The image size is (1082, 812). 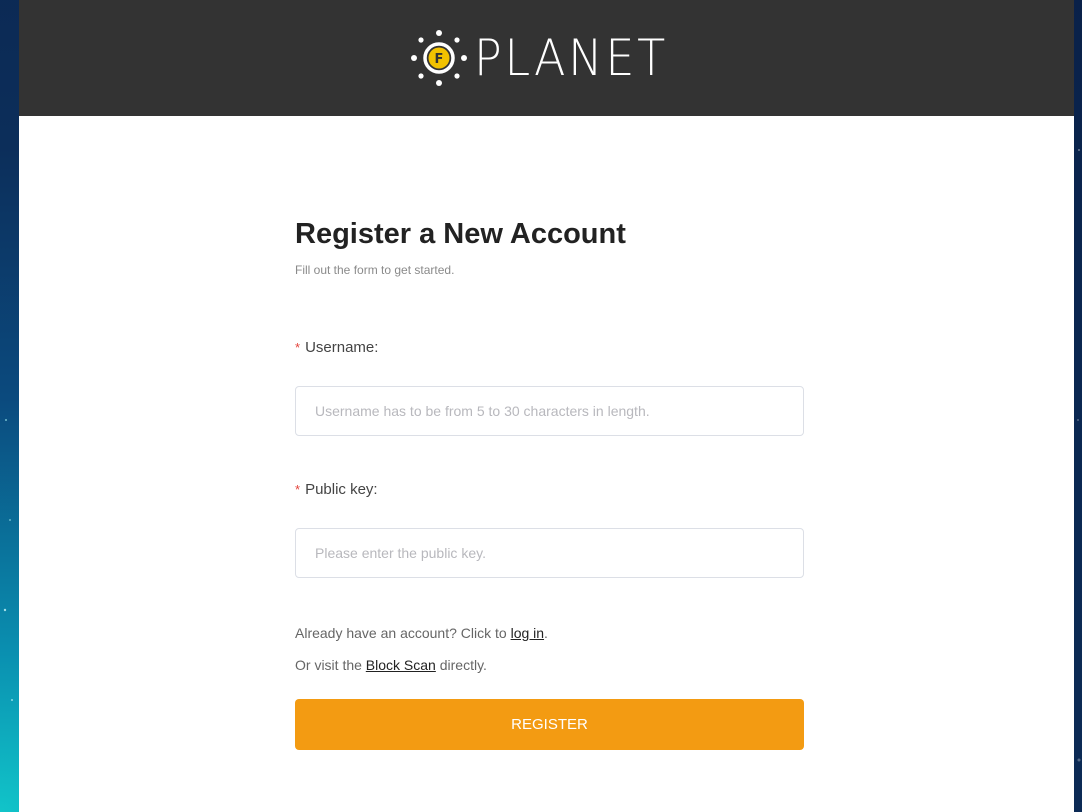 I want to click on login-hint-suffix: ., so click(x=546, y=633).